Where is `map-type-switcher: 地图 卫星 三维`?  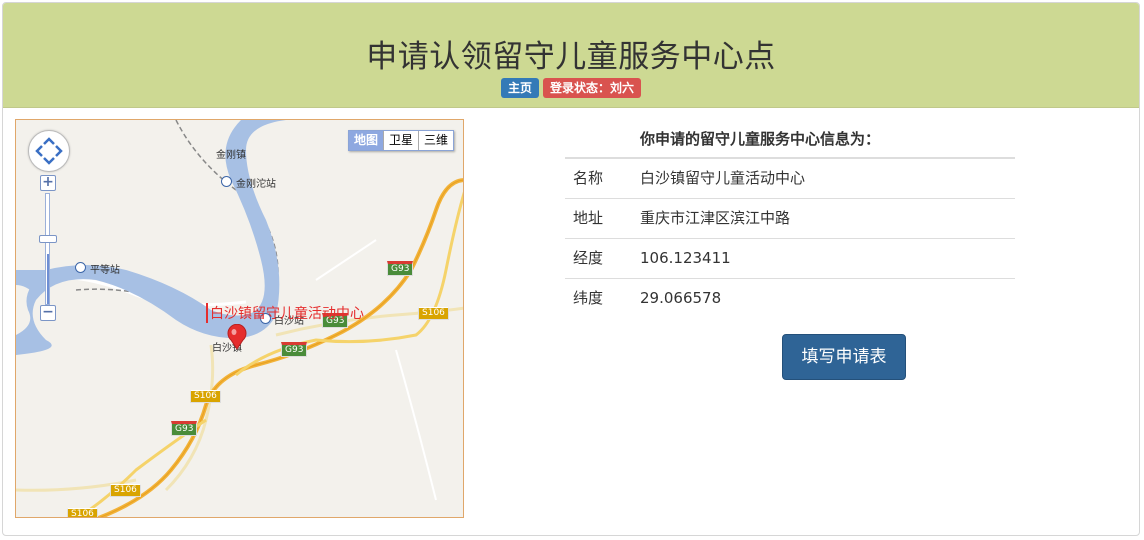 map-type-switcher: 地图 卫星 三维 is located at coordinates (400, 140).